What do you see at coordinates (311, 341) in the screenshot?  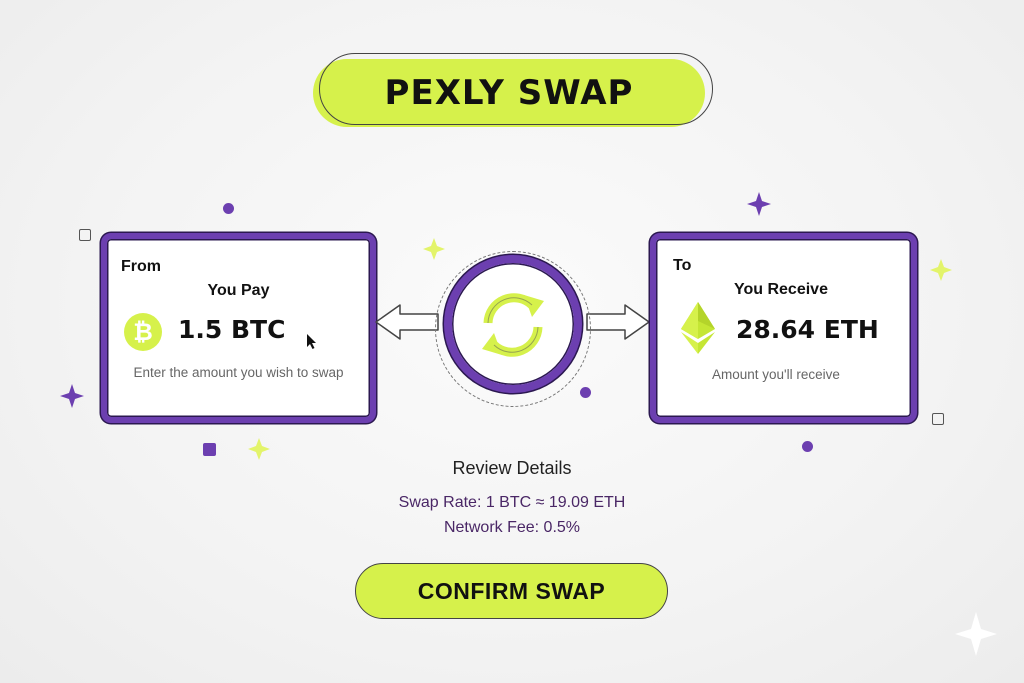 I see `cursor-icon` at bounding box center [311, 341].